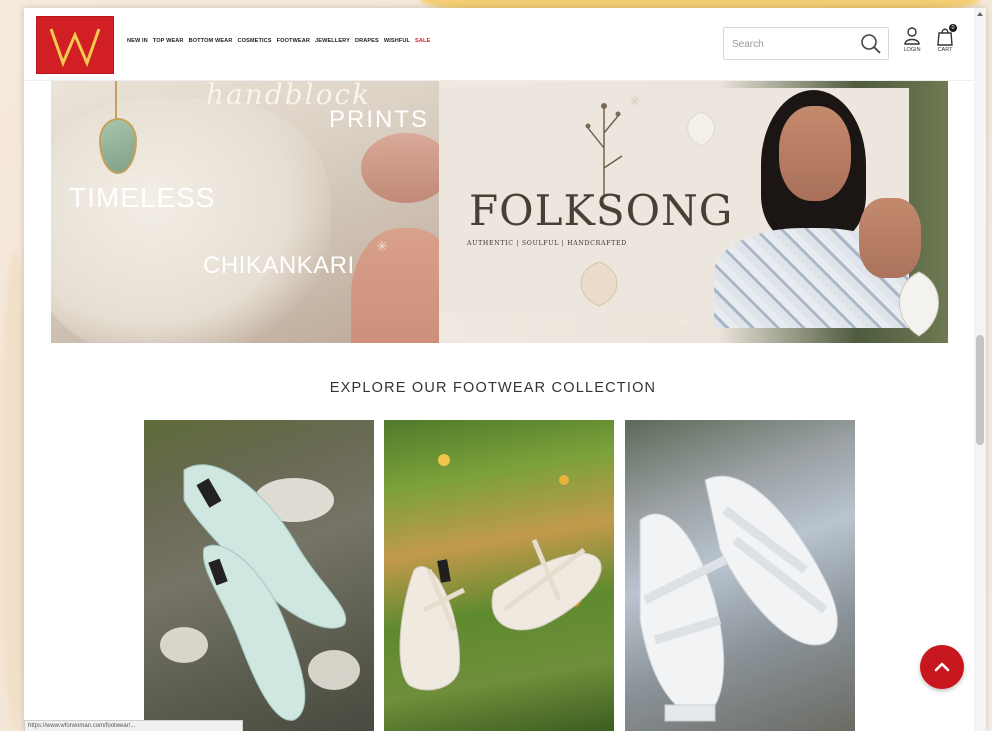  Describe the element at coordinates (500, 572) in the screenshot. I see `white-strappy-sandal-image` at that location.